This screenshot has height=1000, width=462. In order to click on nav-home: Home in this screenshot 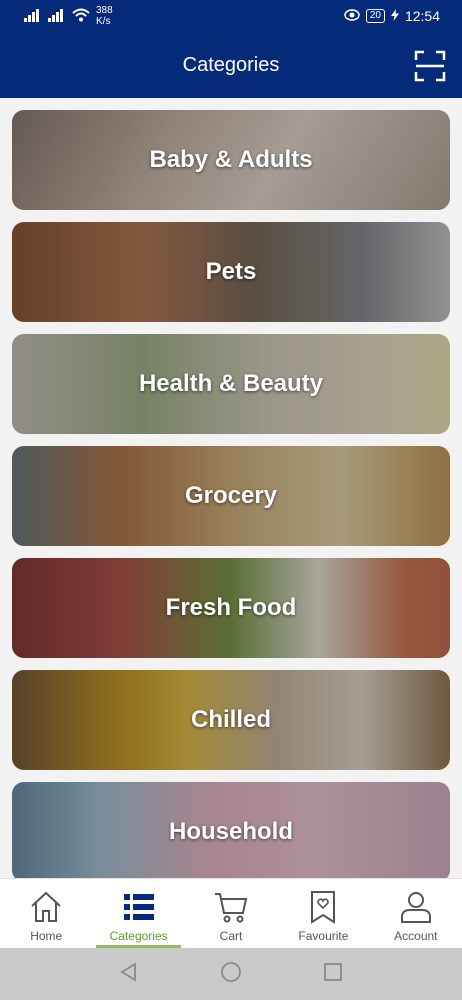, I will do `click(46, 913)`.